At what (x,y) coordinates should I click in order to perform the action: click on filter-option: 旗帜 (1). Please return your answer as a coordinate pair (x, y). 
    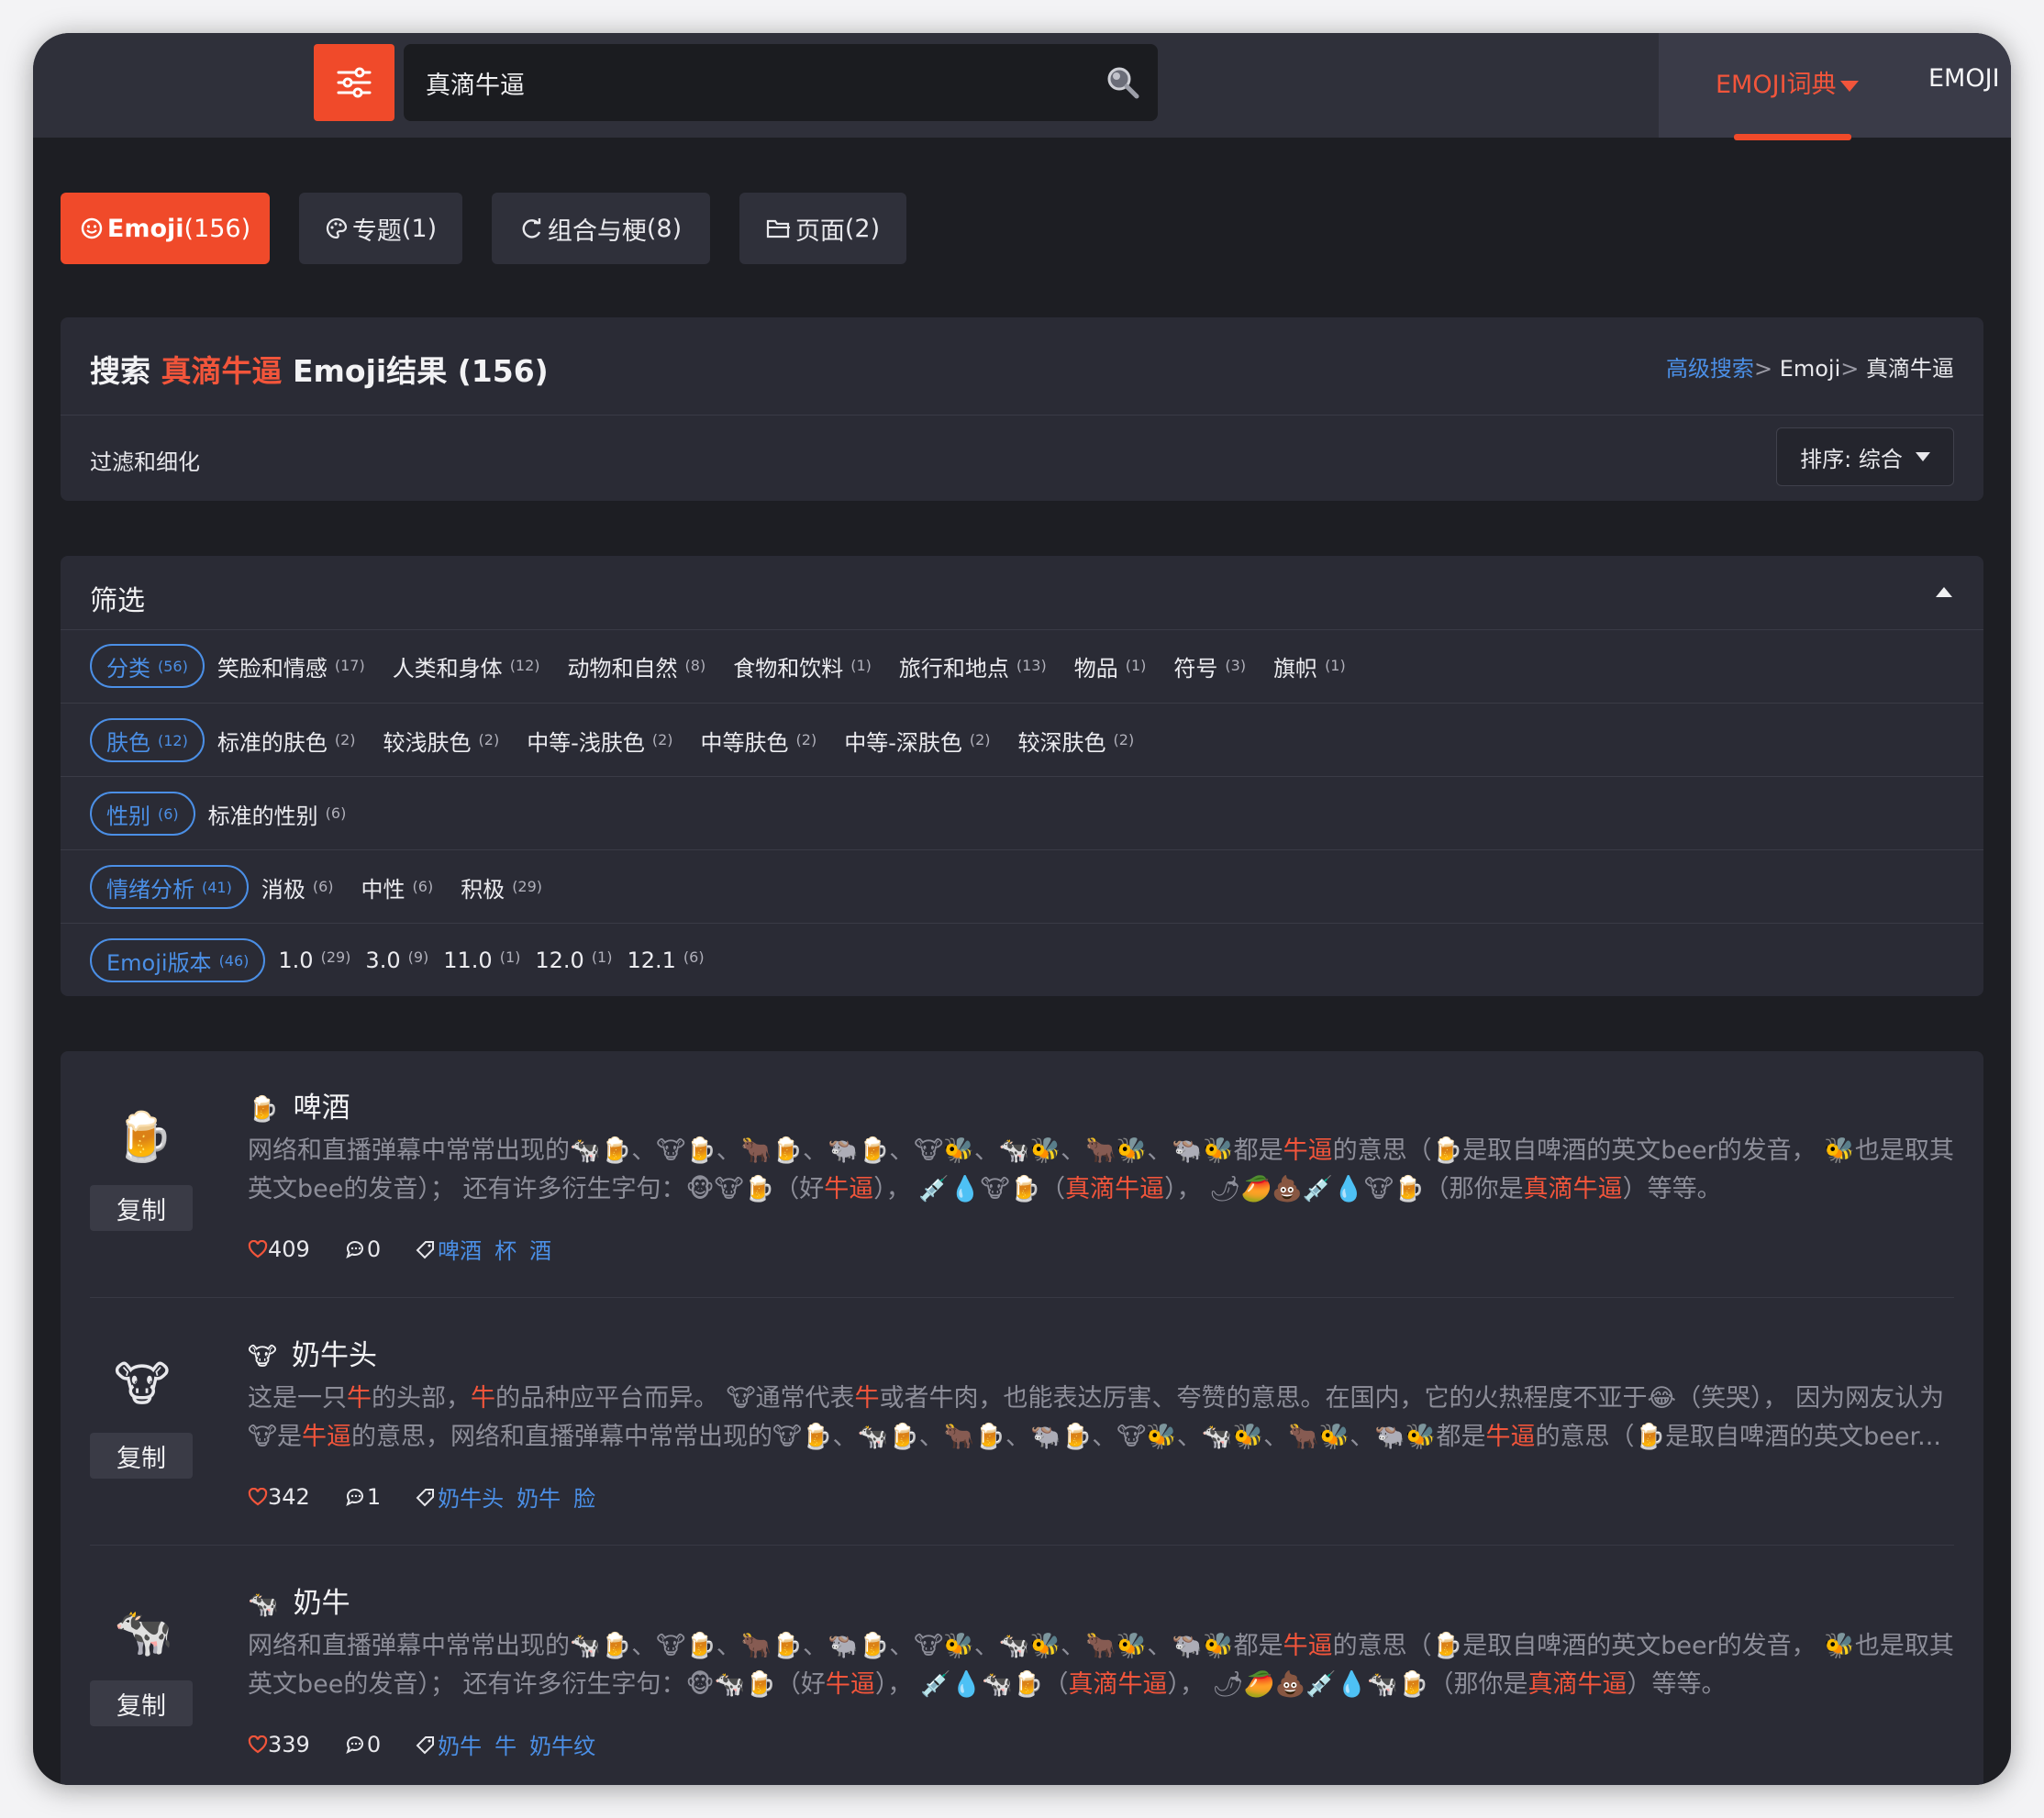
    Looking at the image, I should click on (1310, 666).